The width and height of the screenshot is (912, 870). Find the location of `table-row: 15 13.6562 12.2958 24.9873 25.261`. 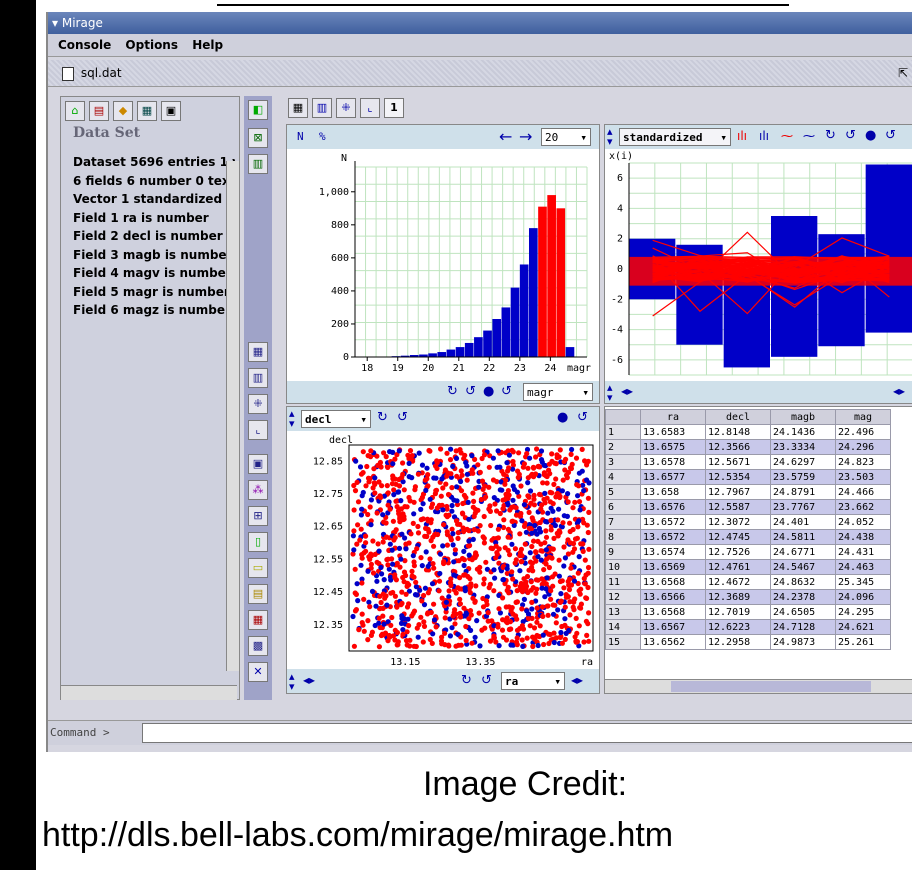

table-row: 15 13.6562 12.2958 24.9873 25.261 is located at coordinates (748, 642).